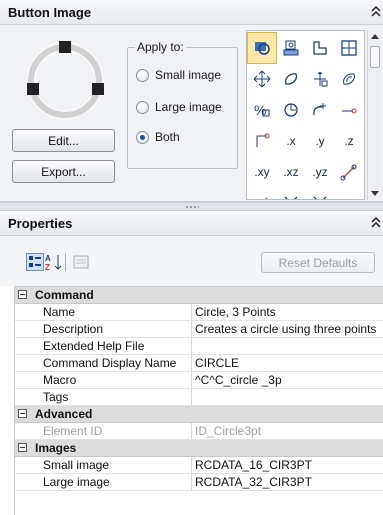 The height and width of the screenshot is (515, 383). What do you see at coordinates (64, 414) in the screenshot?
I see `category-label: Advanced` at bounding box center [64, 414].